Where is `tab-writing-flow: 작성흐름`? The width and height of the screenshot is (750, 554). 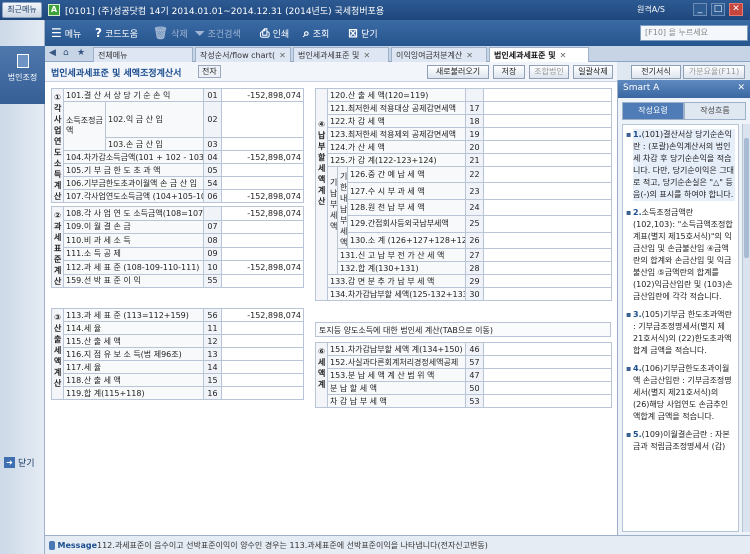
tab-writing-flow: 작성흐름 is located at coordinates (715, 111).